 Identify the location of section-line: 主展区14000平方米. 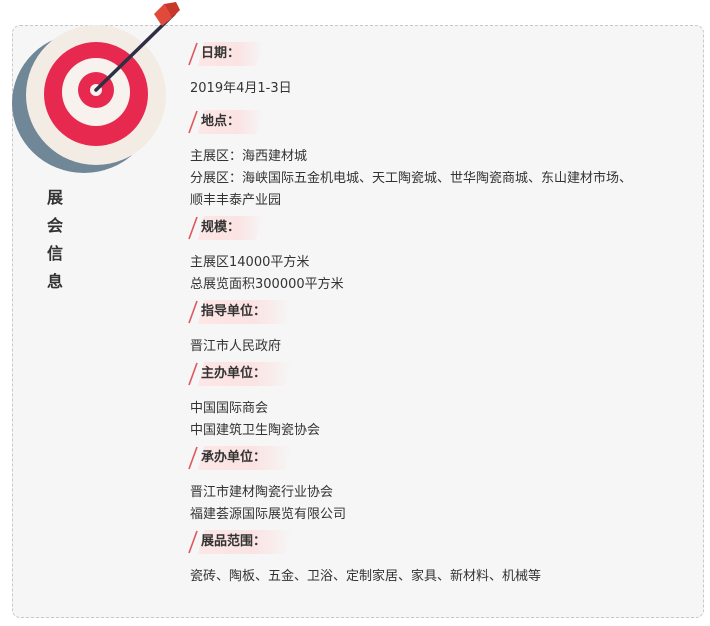
(250, 262).